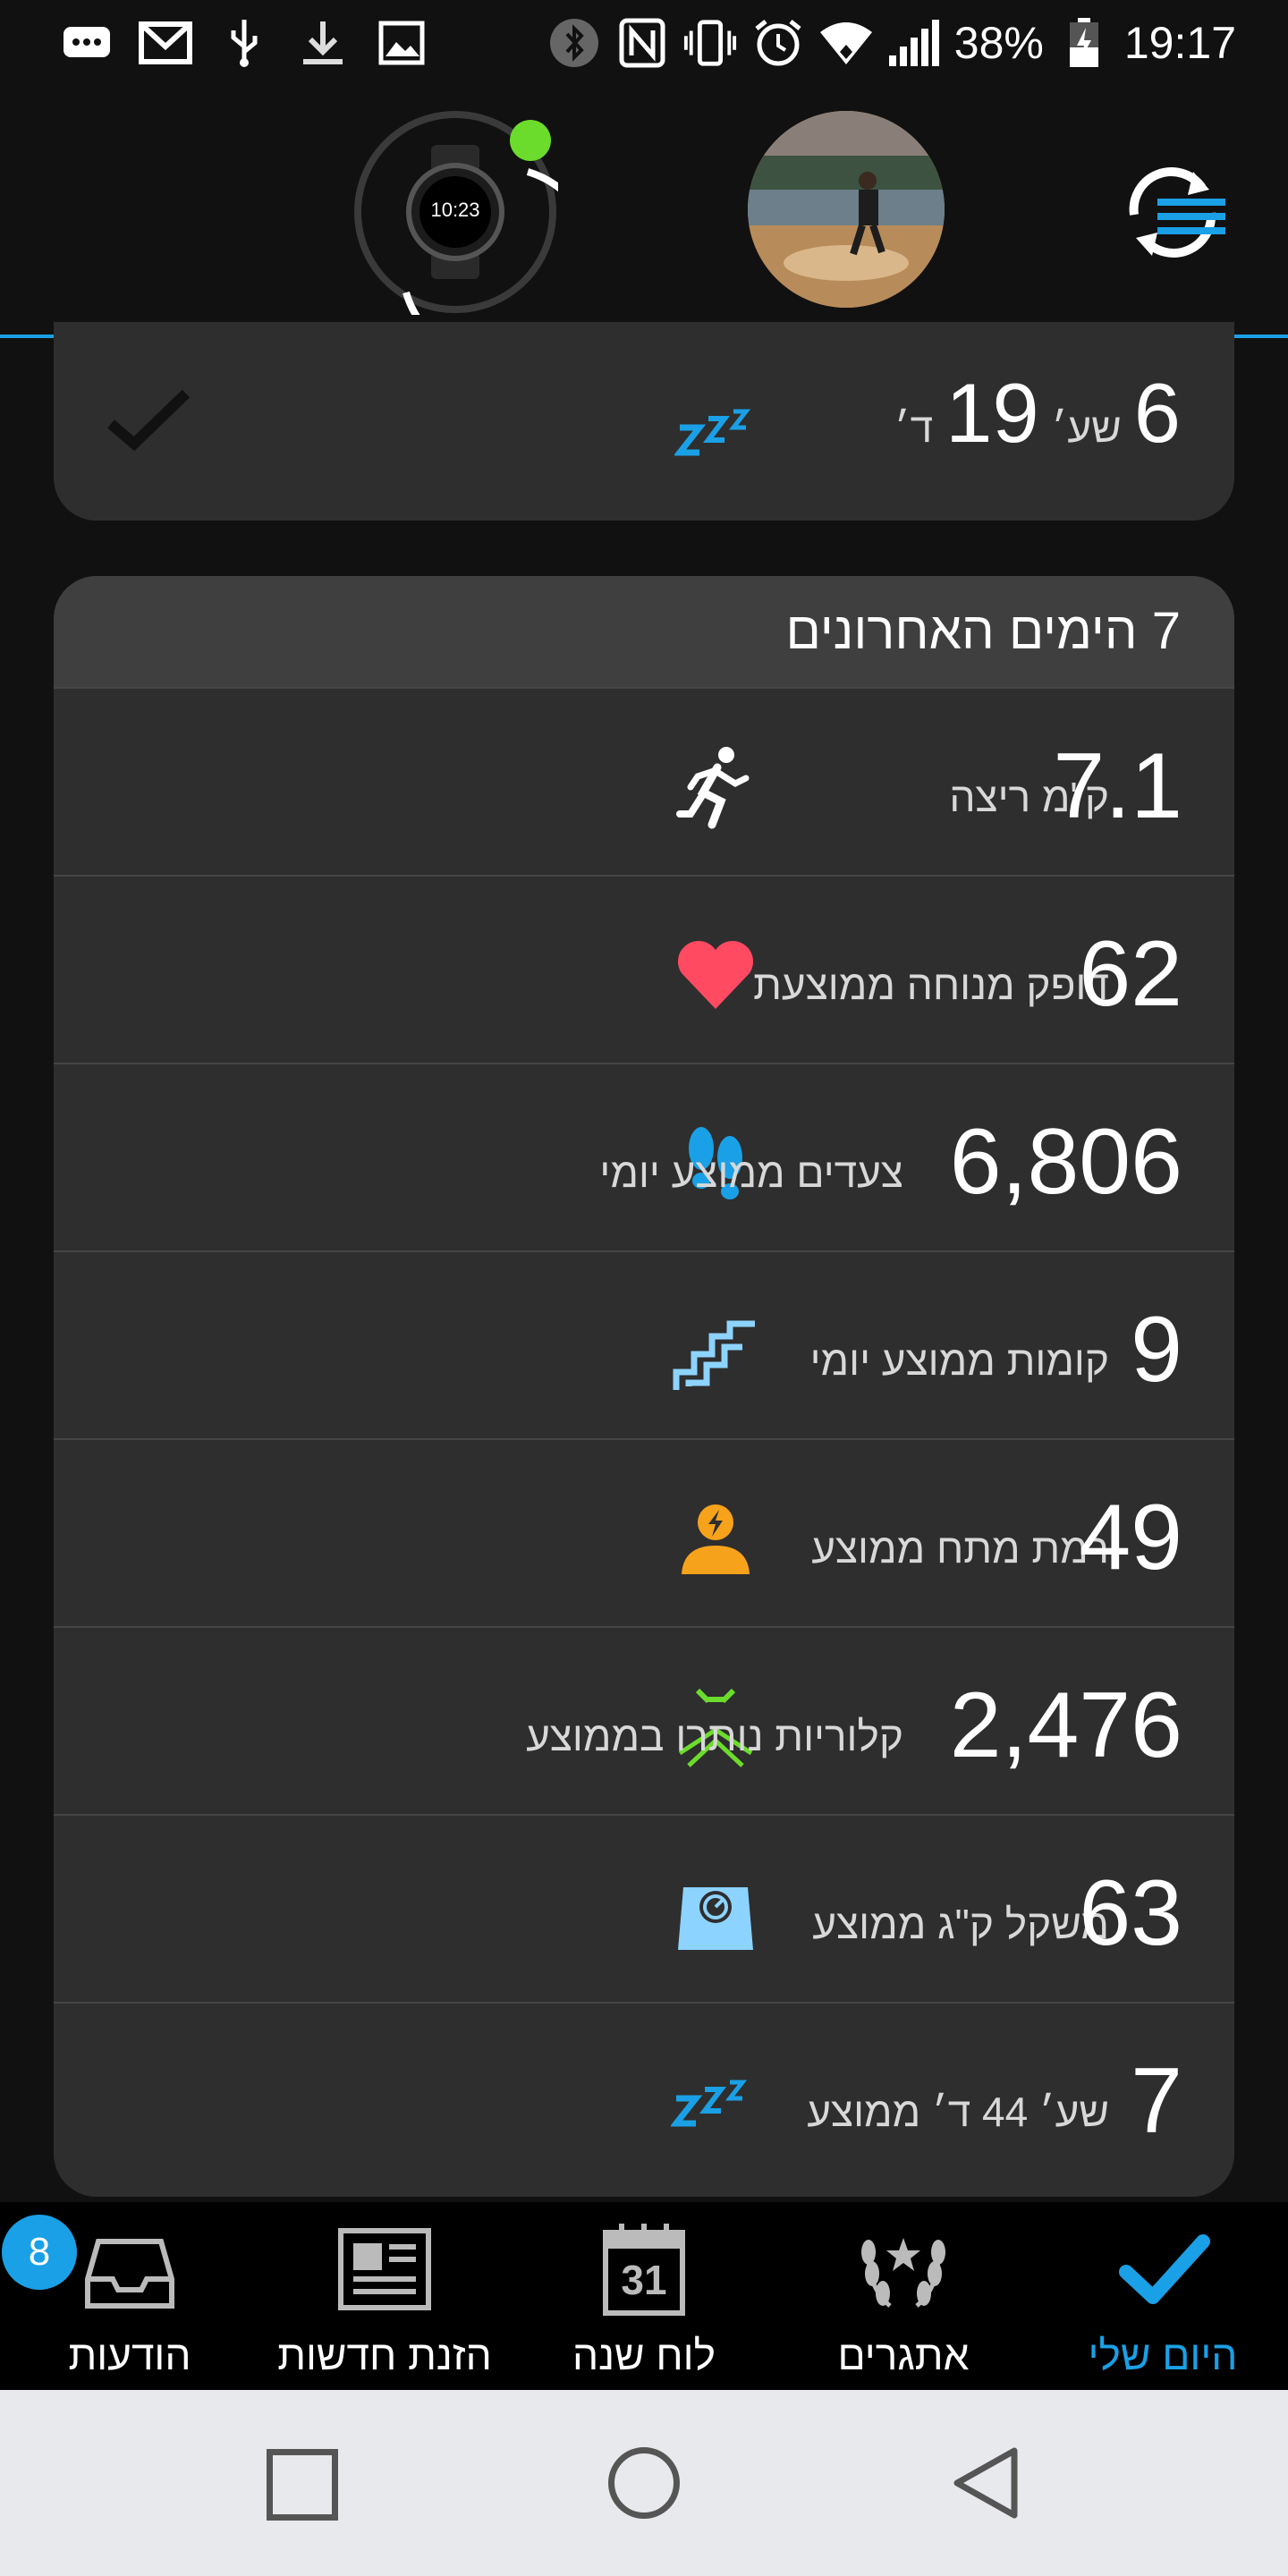 This screenshot has height=2576, width=1288. What do you see at coordinates (1130, 1537) in the screenshot?
I see `stat-value: 49` at bounding box center [1130, 1537].